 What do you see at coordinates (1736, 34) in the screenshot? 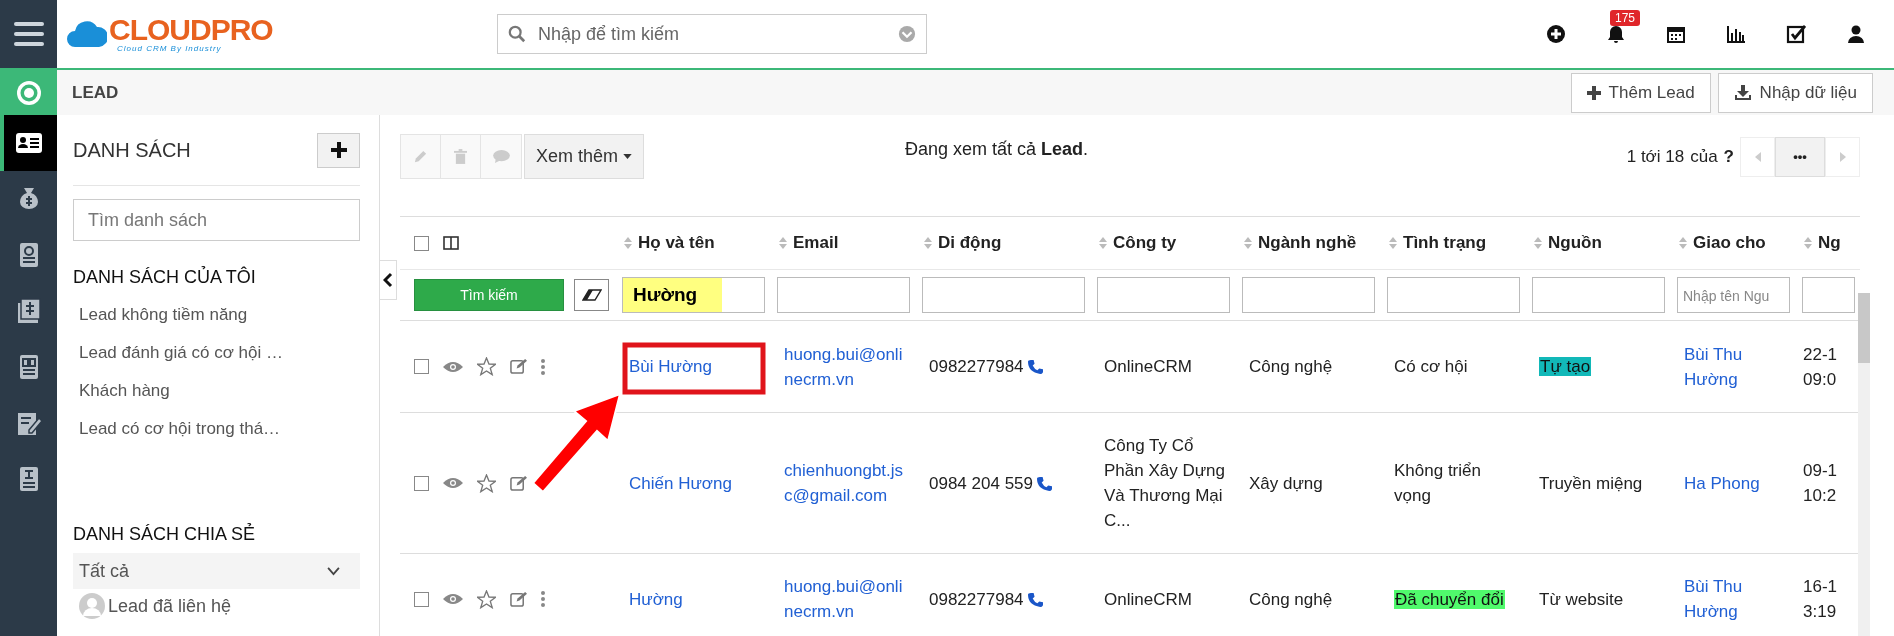
I see `bar-chart-icon` at bounding box center [1736, 34].